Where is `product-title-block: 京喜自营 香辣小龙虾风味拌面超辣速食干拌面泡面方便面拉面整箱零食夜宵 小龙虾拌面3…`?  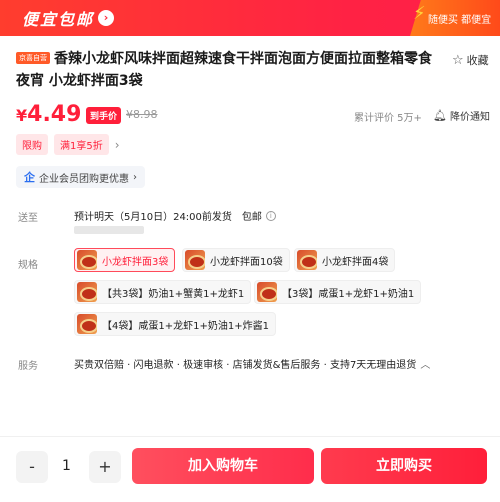 product-title-block: 京喜自营 香辣小龙虾风味拌面超辣速食干拌面泡面方便面拉面整箱零食夜宵 小龙虾拌面3… is located at coordinates (226, 70).